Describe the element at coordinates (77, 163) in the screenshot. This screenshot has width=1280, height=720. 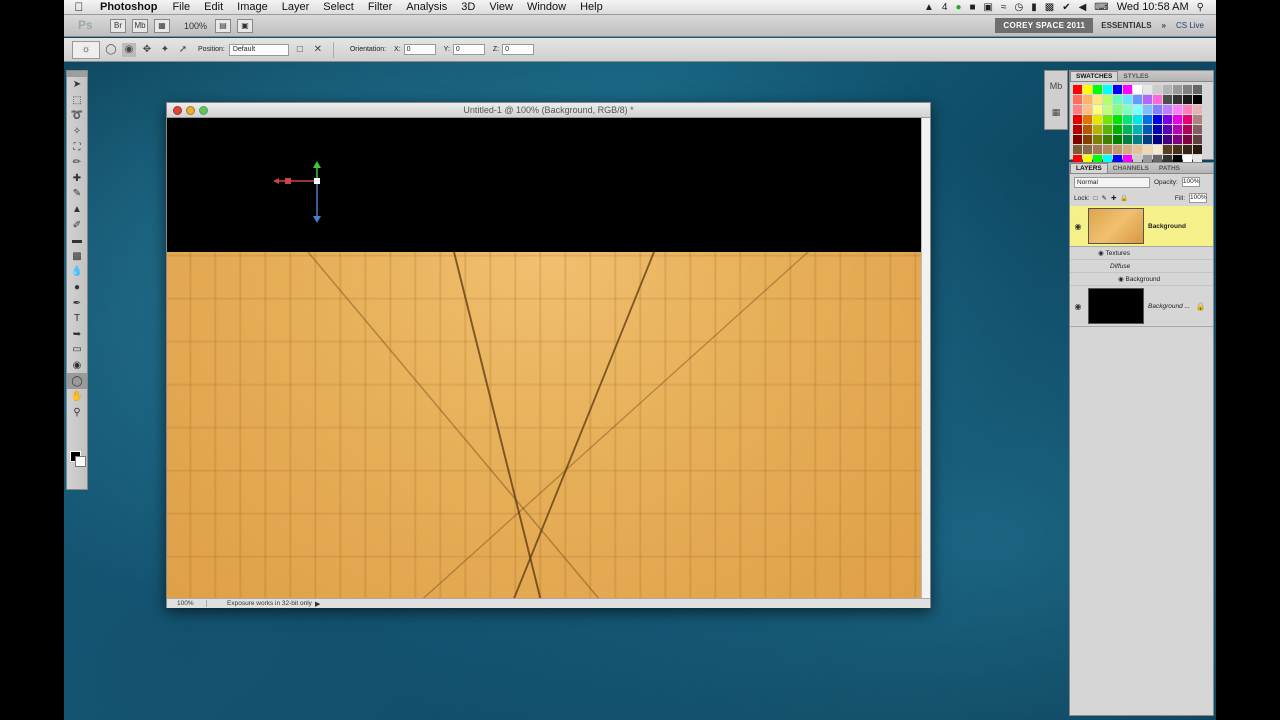
I see `eyedropper-tool-icon: ✏` at that location.